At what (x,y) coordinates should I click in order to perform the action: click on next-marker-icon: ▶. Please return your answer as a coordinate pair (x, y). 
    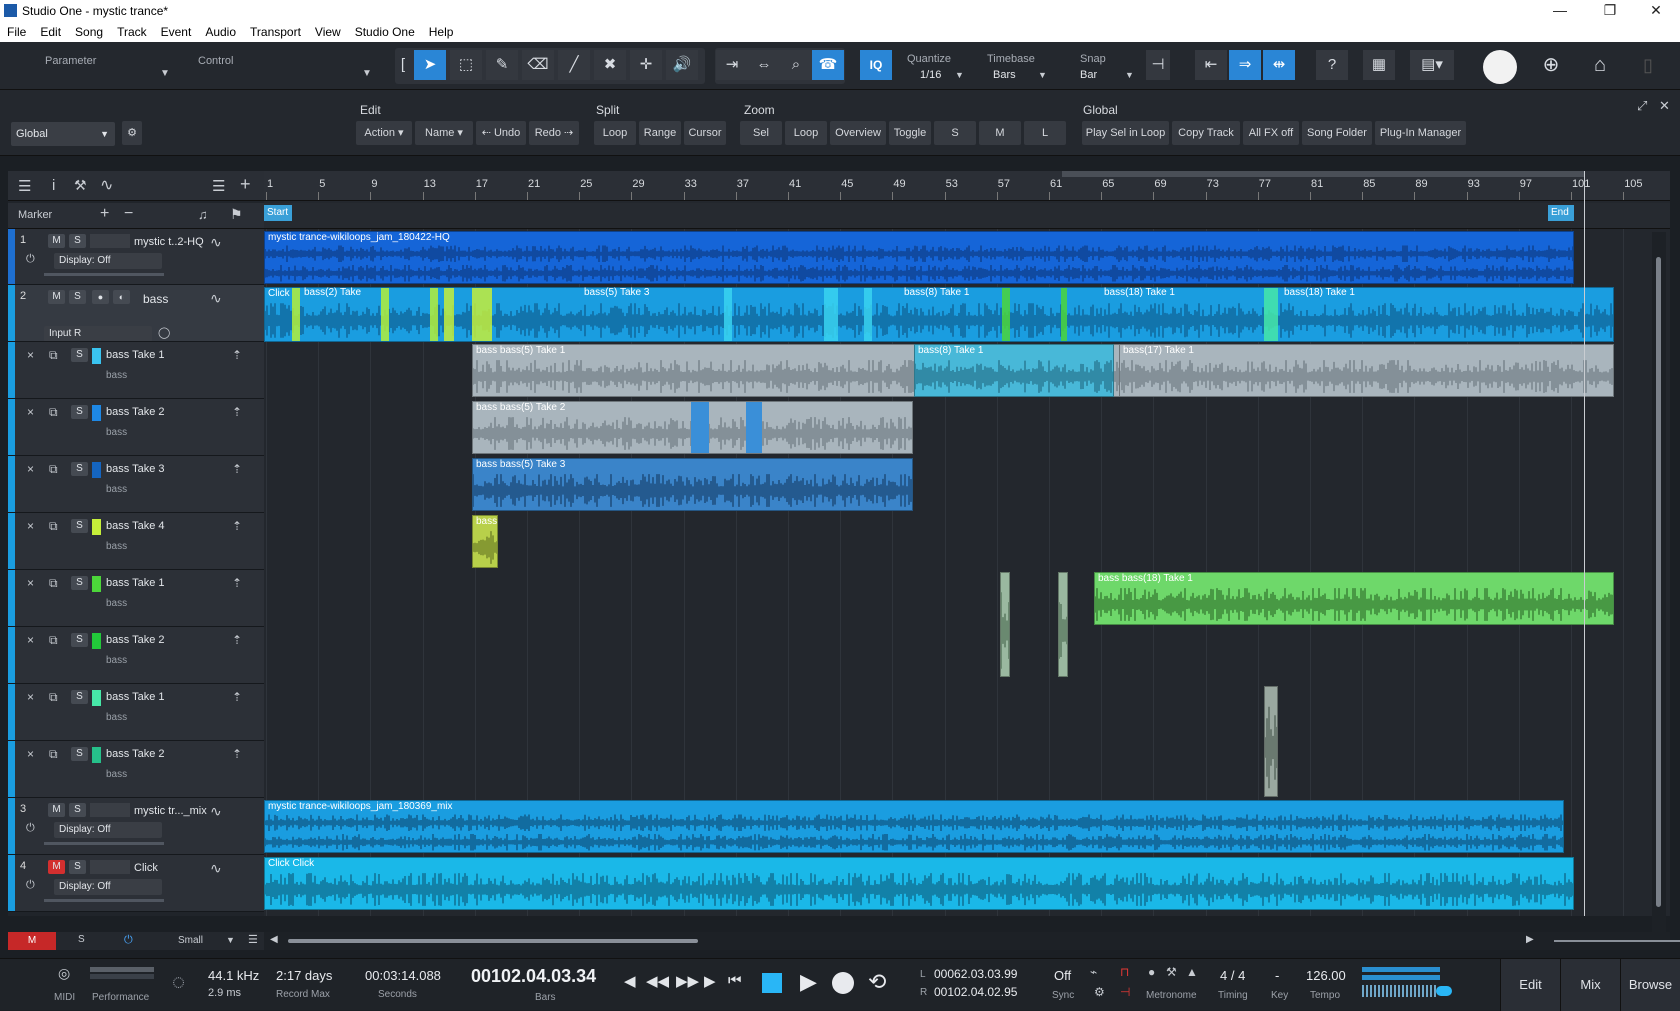
    Looking at the image, I should click on (710, 981).